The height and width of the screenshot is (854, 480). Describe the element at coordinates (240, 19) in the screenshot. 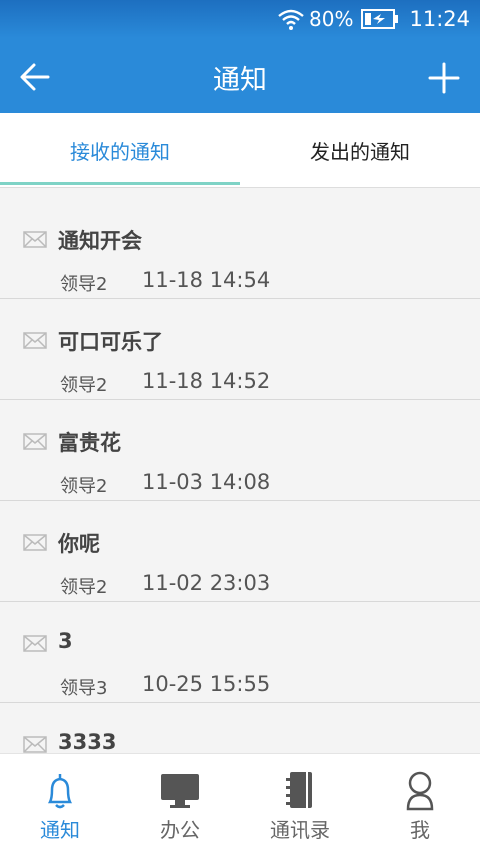

I see `status-bar: 80% 11:24` at that location.